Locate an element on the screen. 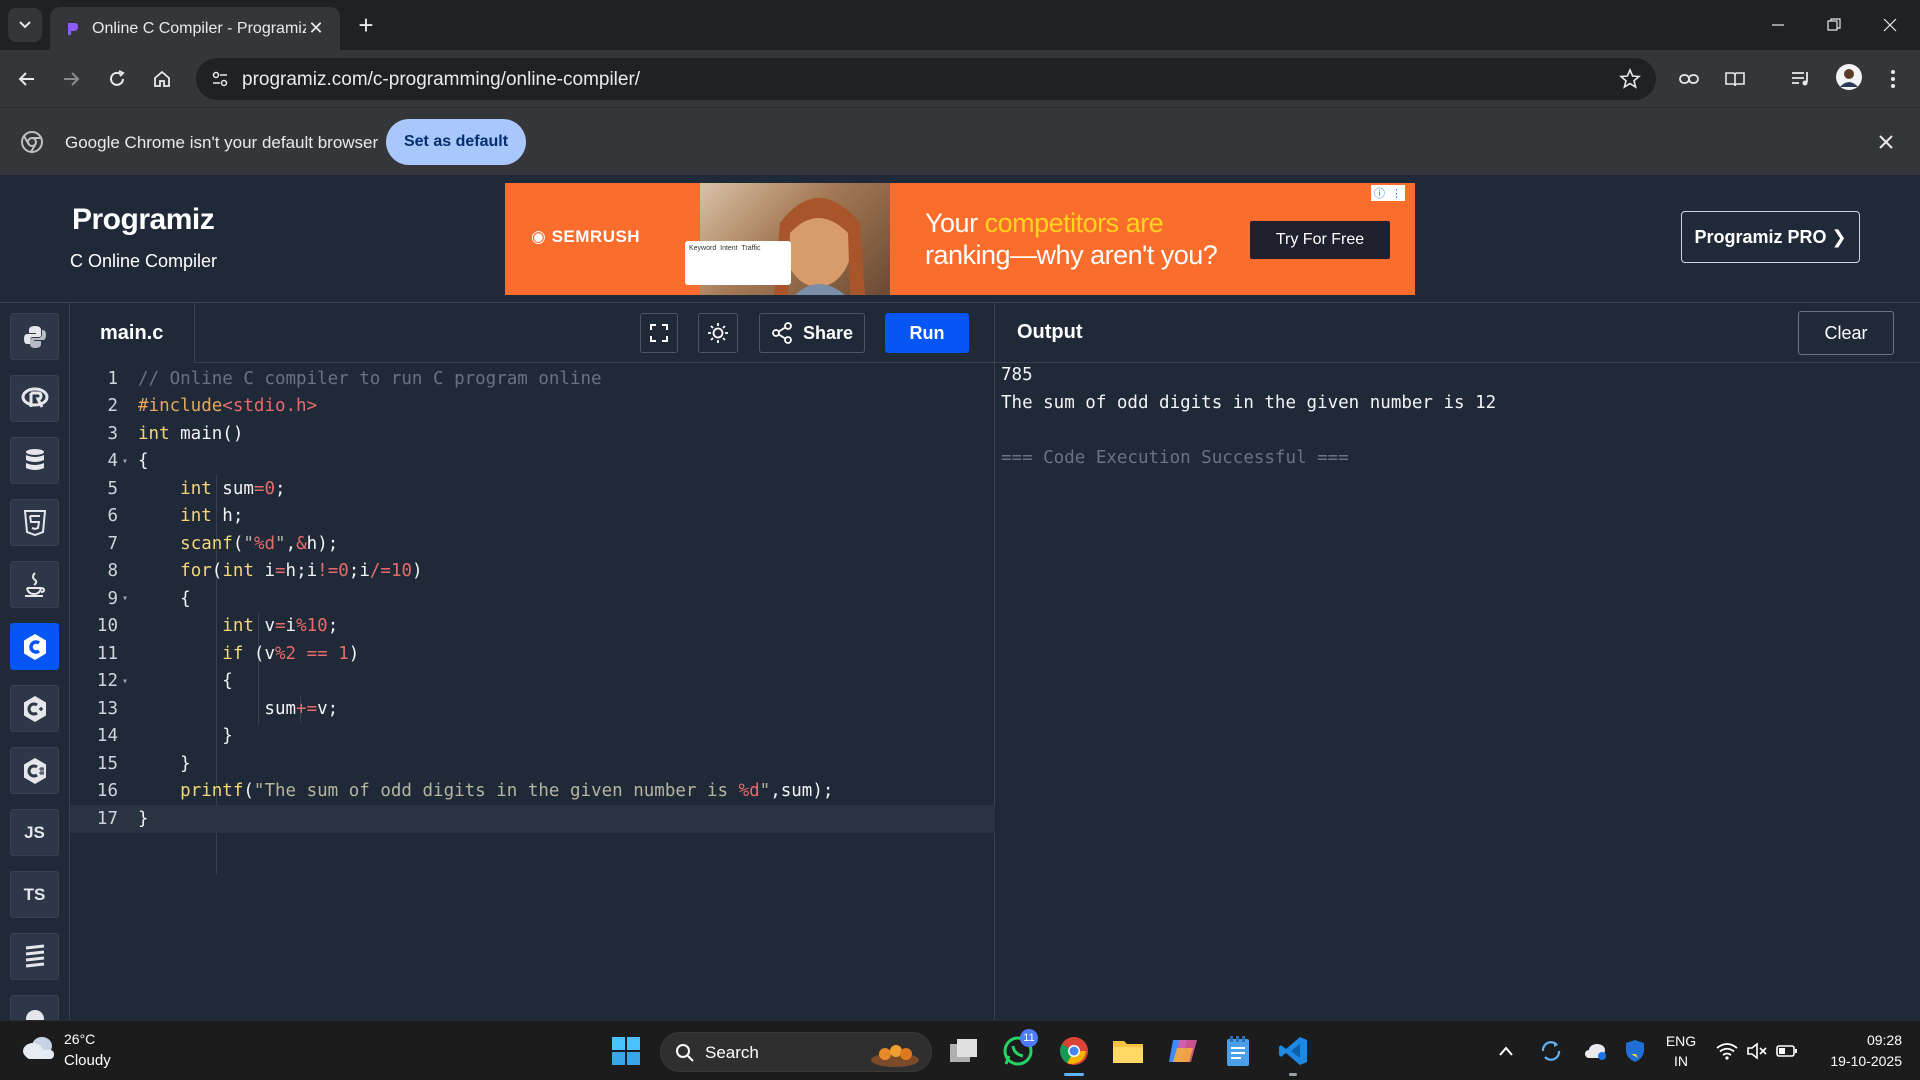 Image resolution: width=1920 pixels, height=1080 pixels. start-button is located at coordinates (626, 1051).